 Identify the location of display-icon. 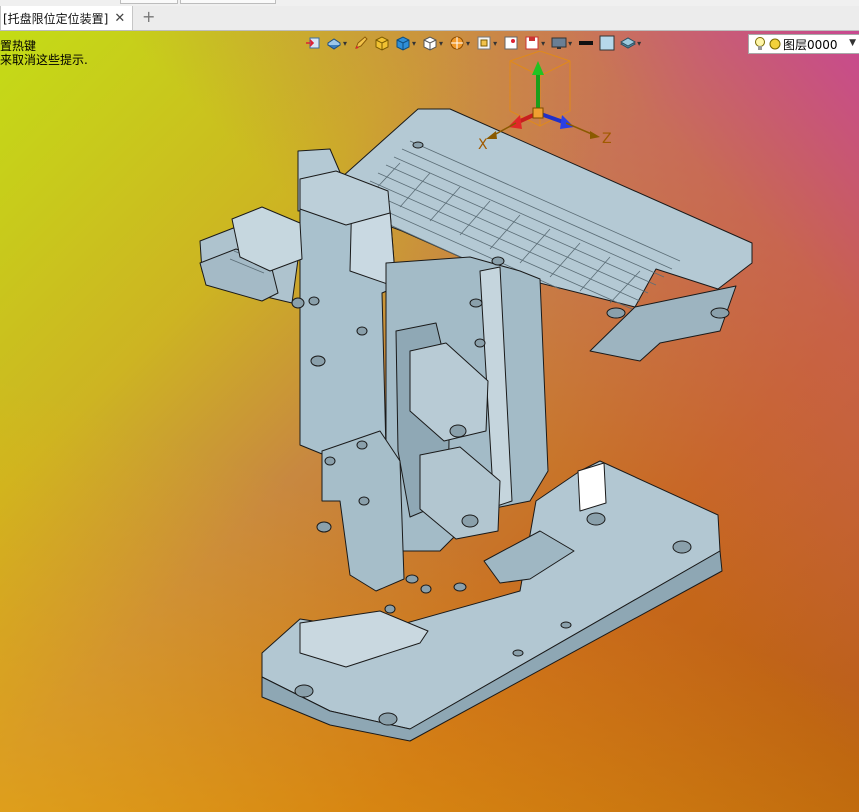
(558, 43).